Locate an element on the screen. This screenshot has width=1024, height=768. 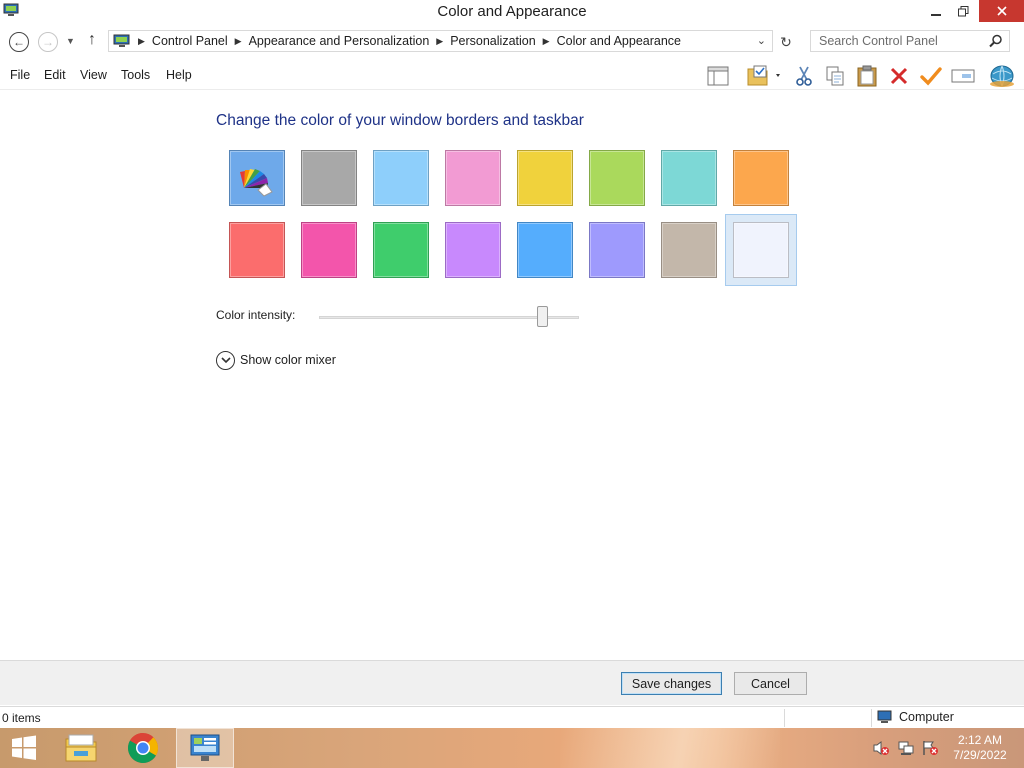
delete-button is located at coordinates (899, 76).